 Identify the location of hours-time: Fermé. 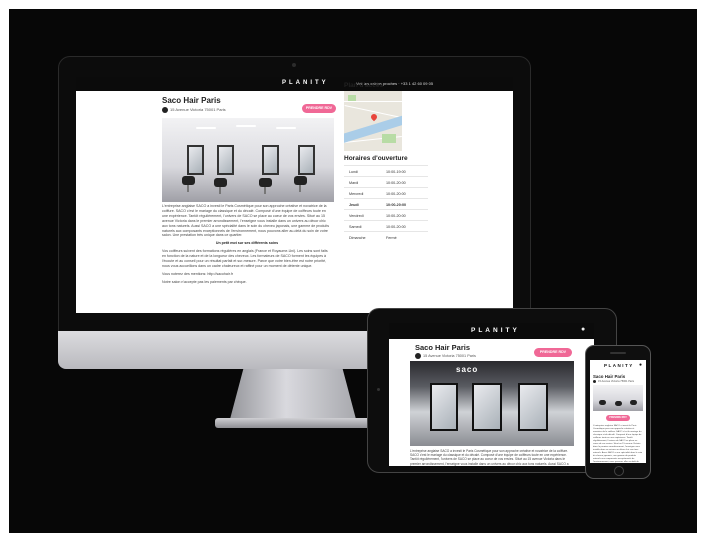
(391, 238).